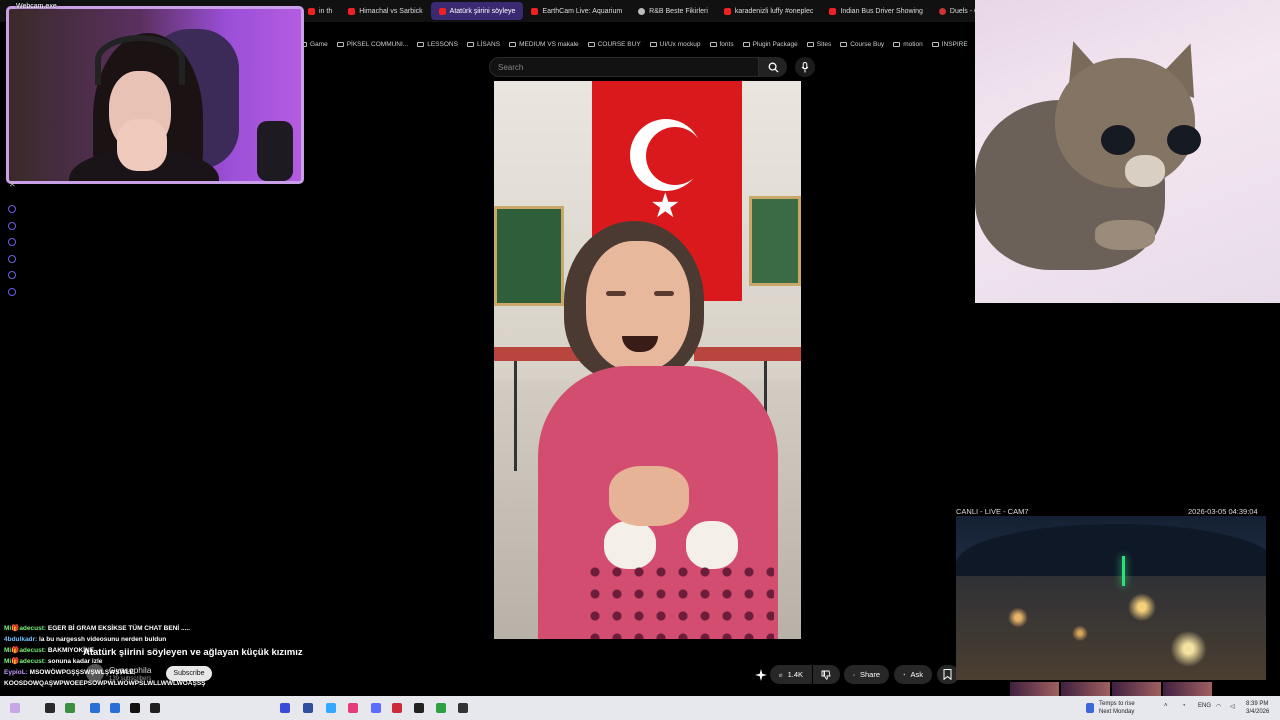  I want to click on bookmark-label: LESSONS, so click(442, 44).